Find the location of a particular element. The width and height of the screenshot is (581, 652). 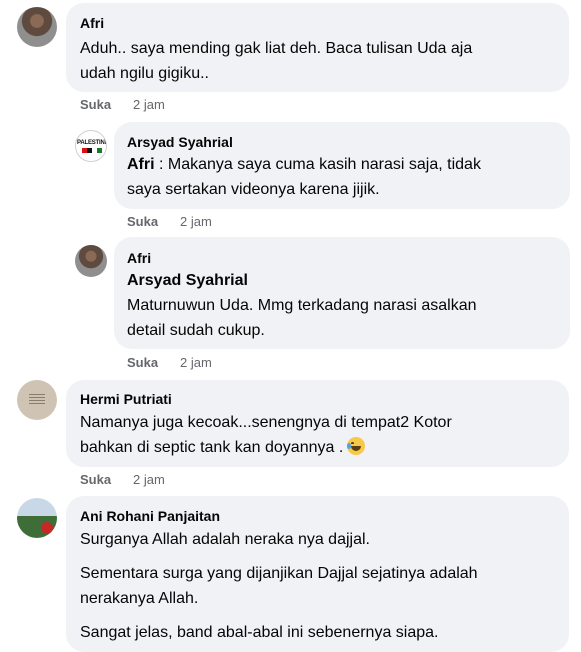

comment-text: bahkan di septic tank kan doyannya . is located at coordinates (212, 447).